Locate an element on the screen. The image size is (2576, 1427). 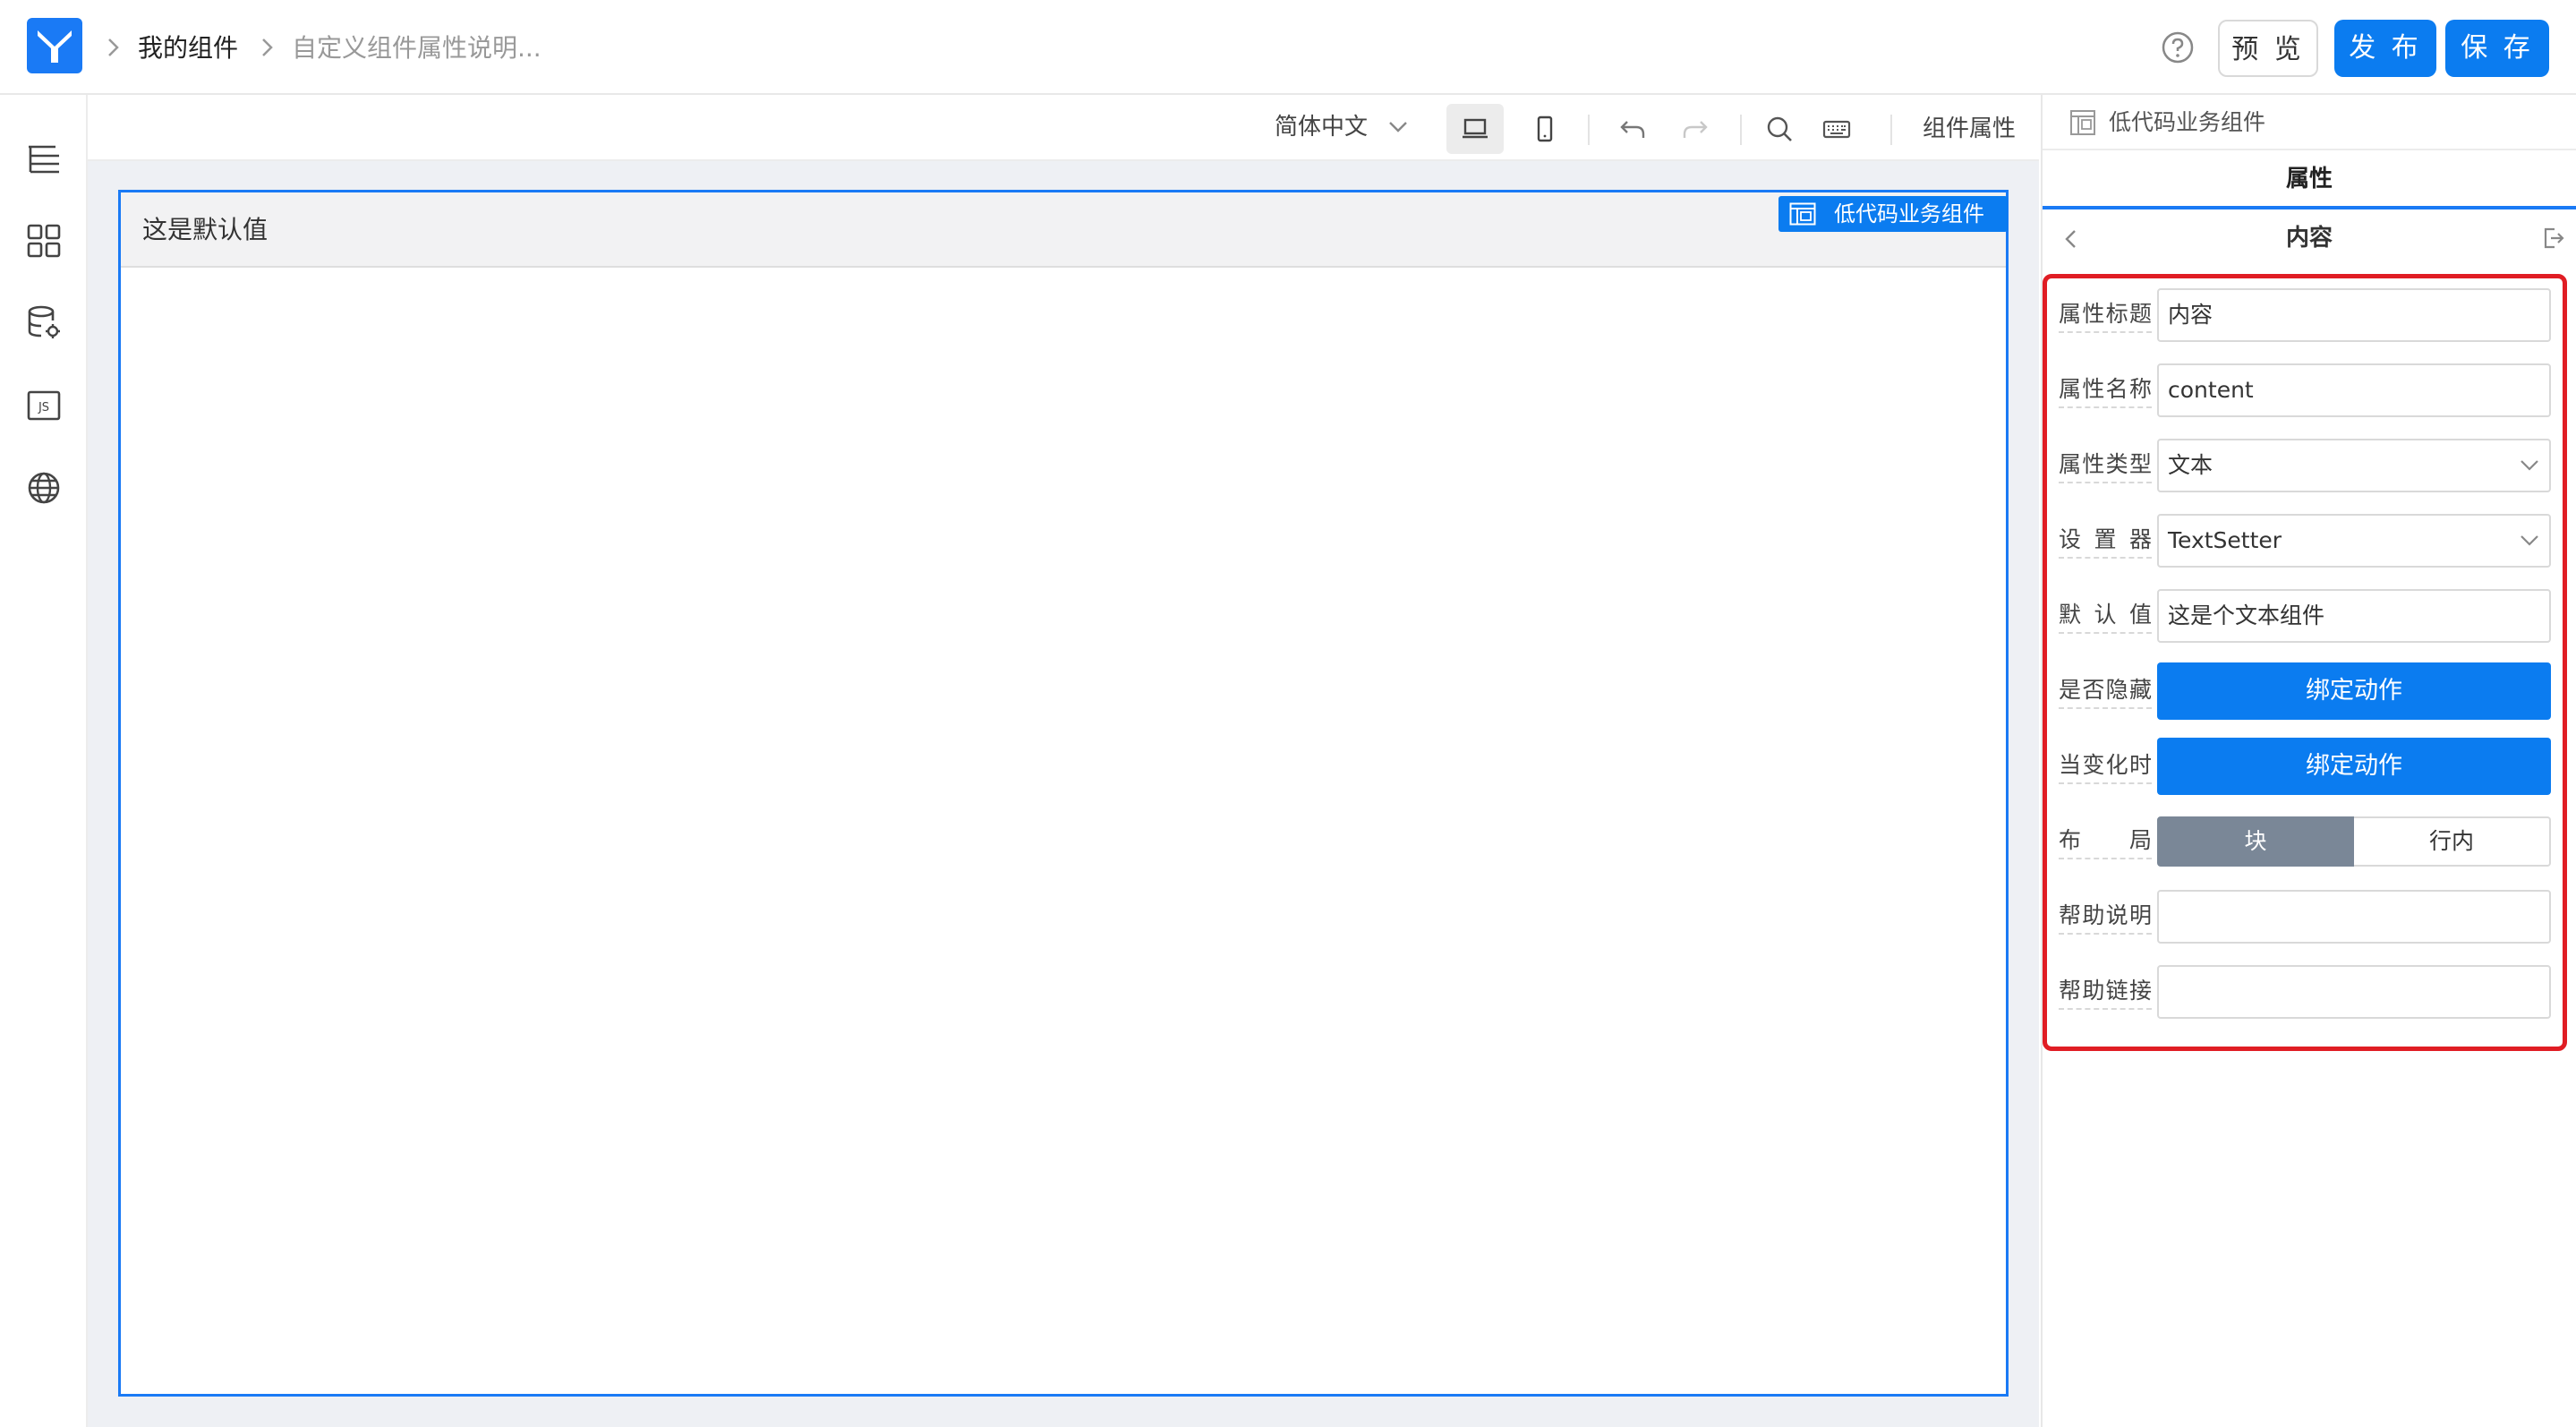
prop-name-label: 属性名称 is located at coordinates (2105, 391).